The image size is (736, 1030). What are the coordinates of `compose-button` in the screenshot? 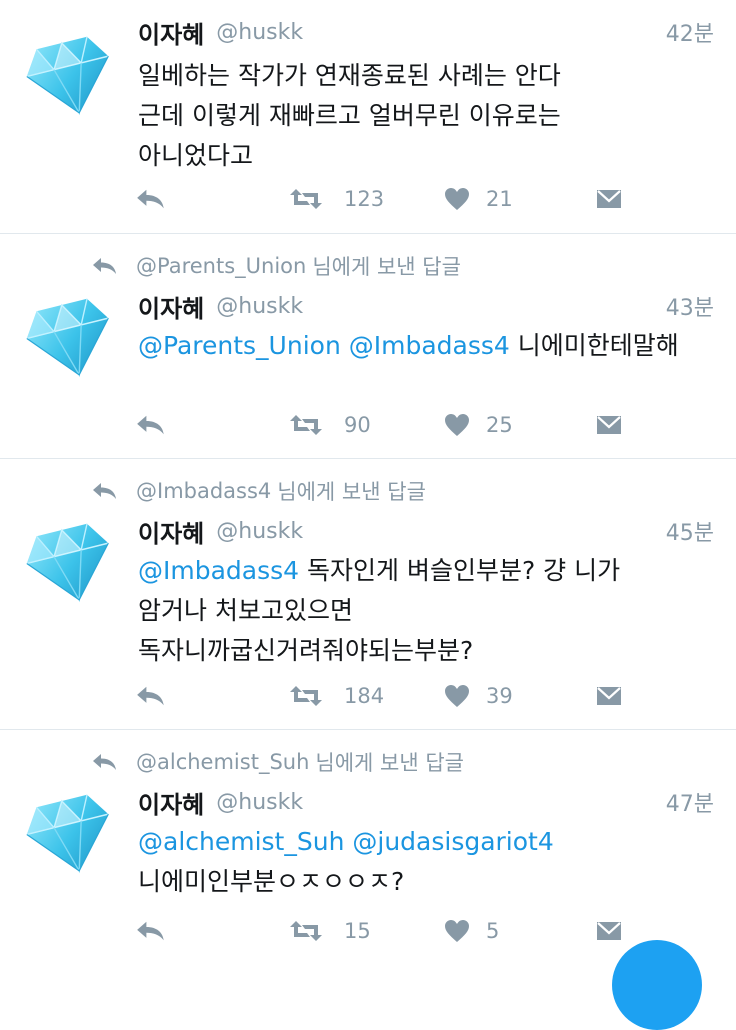 It's located at (657, 985).